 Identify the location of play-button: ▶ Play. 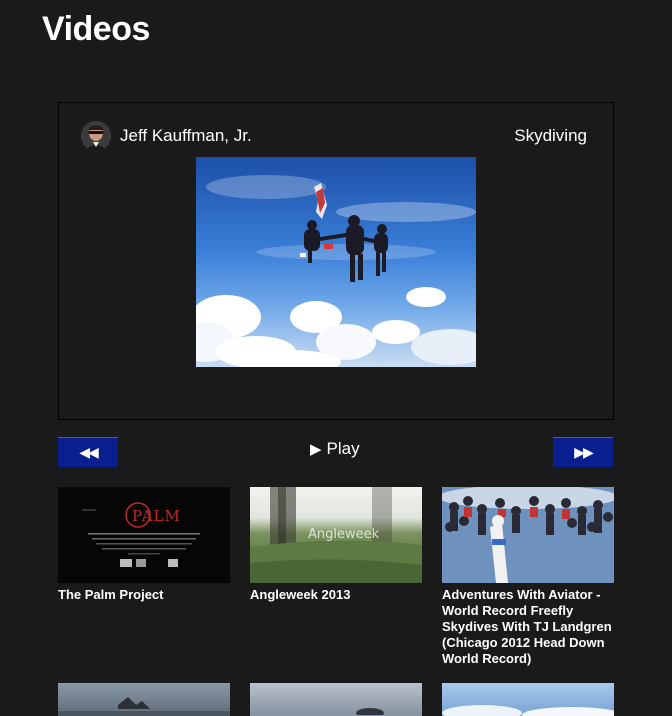
(335, 449).